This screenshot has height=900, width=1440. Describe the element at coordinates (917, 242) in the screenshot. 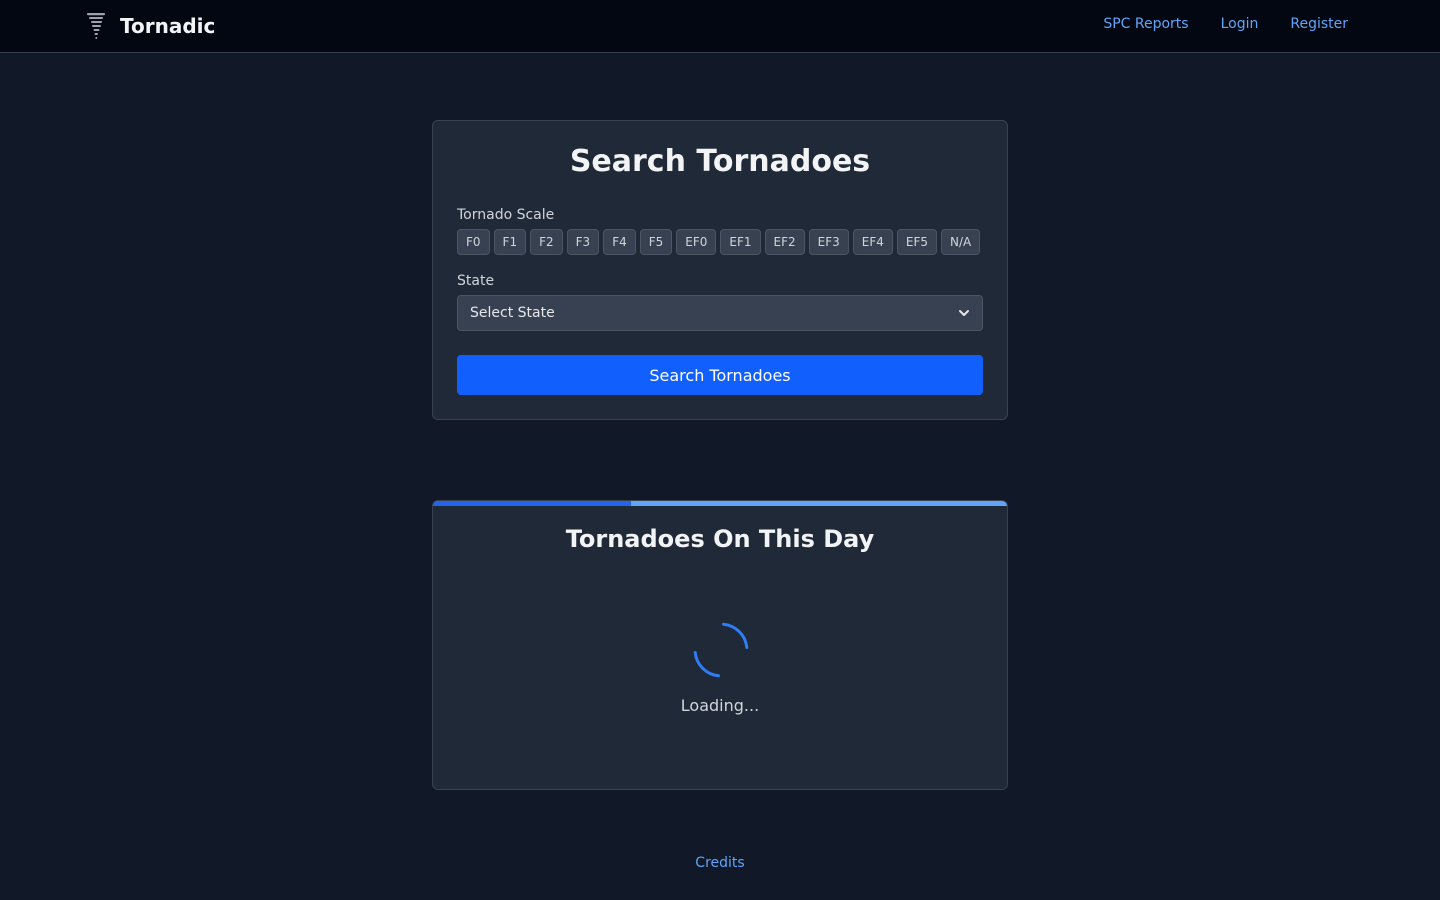

I see `scale-option-ef5: EF5` at that location.